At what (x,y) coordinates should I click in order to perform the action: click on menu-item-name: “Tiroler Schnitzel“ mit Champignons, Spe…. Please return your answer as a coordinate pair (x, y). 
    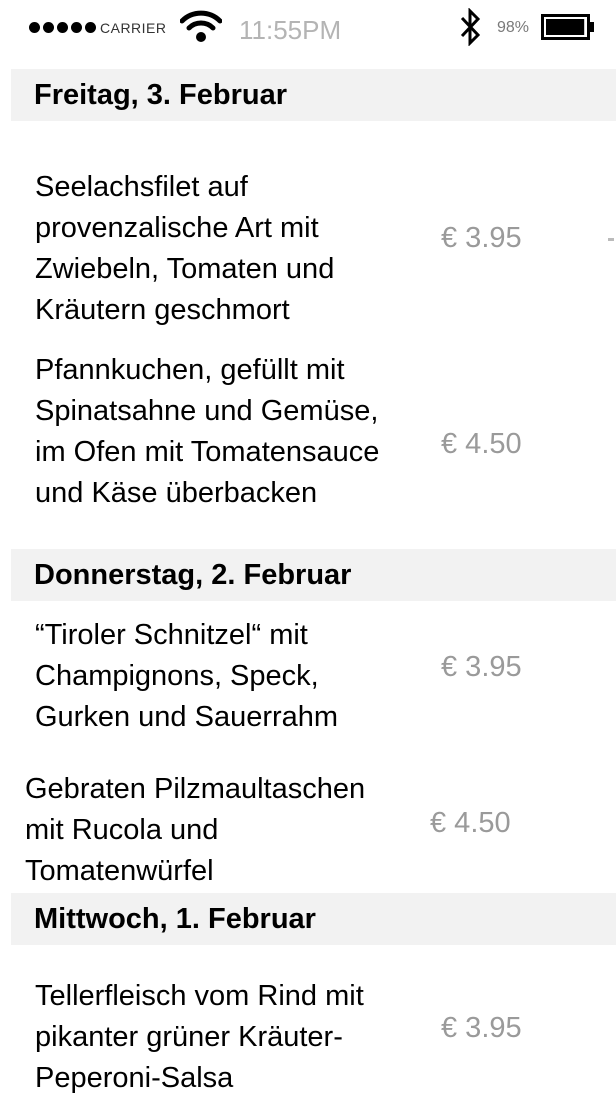
    Looking at the image, I should click on (245, 676).